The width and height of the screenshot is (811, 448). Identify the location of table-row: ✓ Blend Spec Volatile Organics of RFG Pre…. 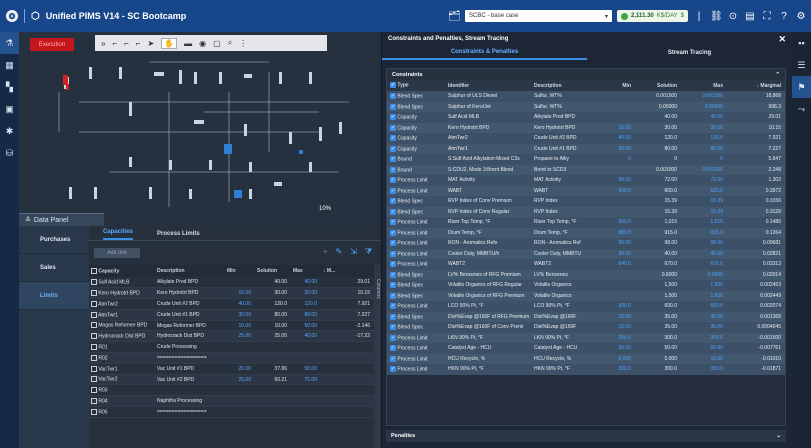
(586, 295).